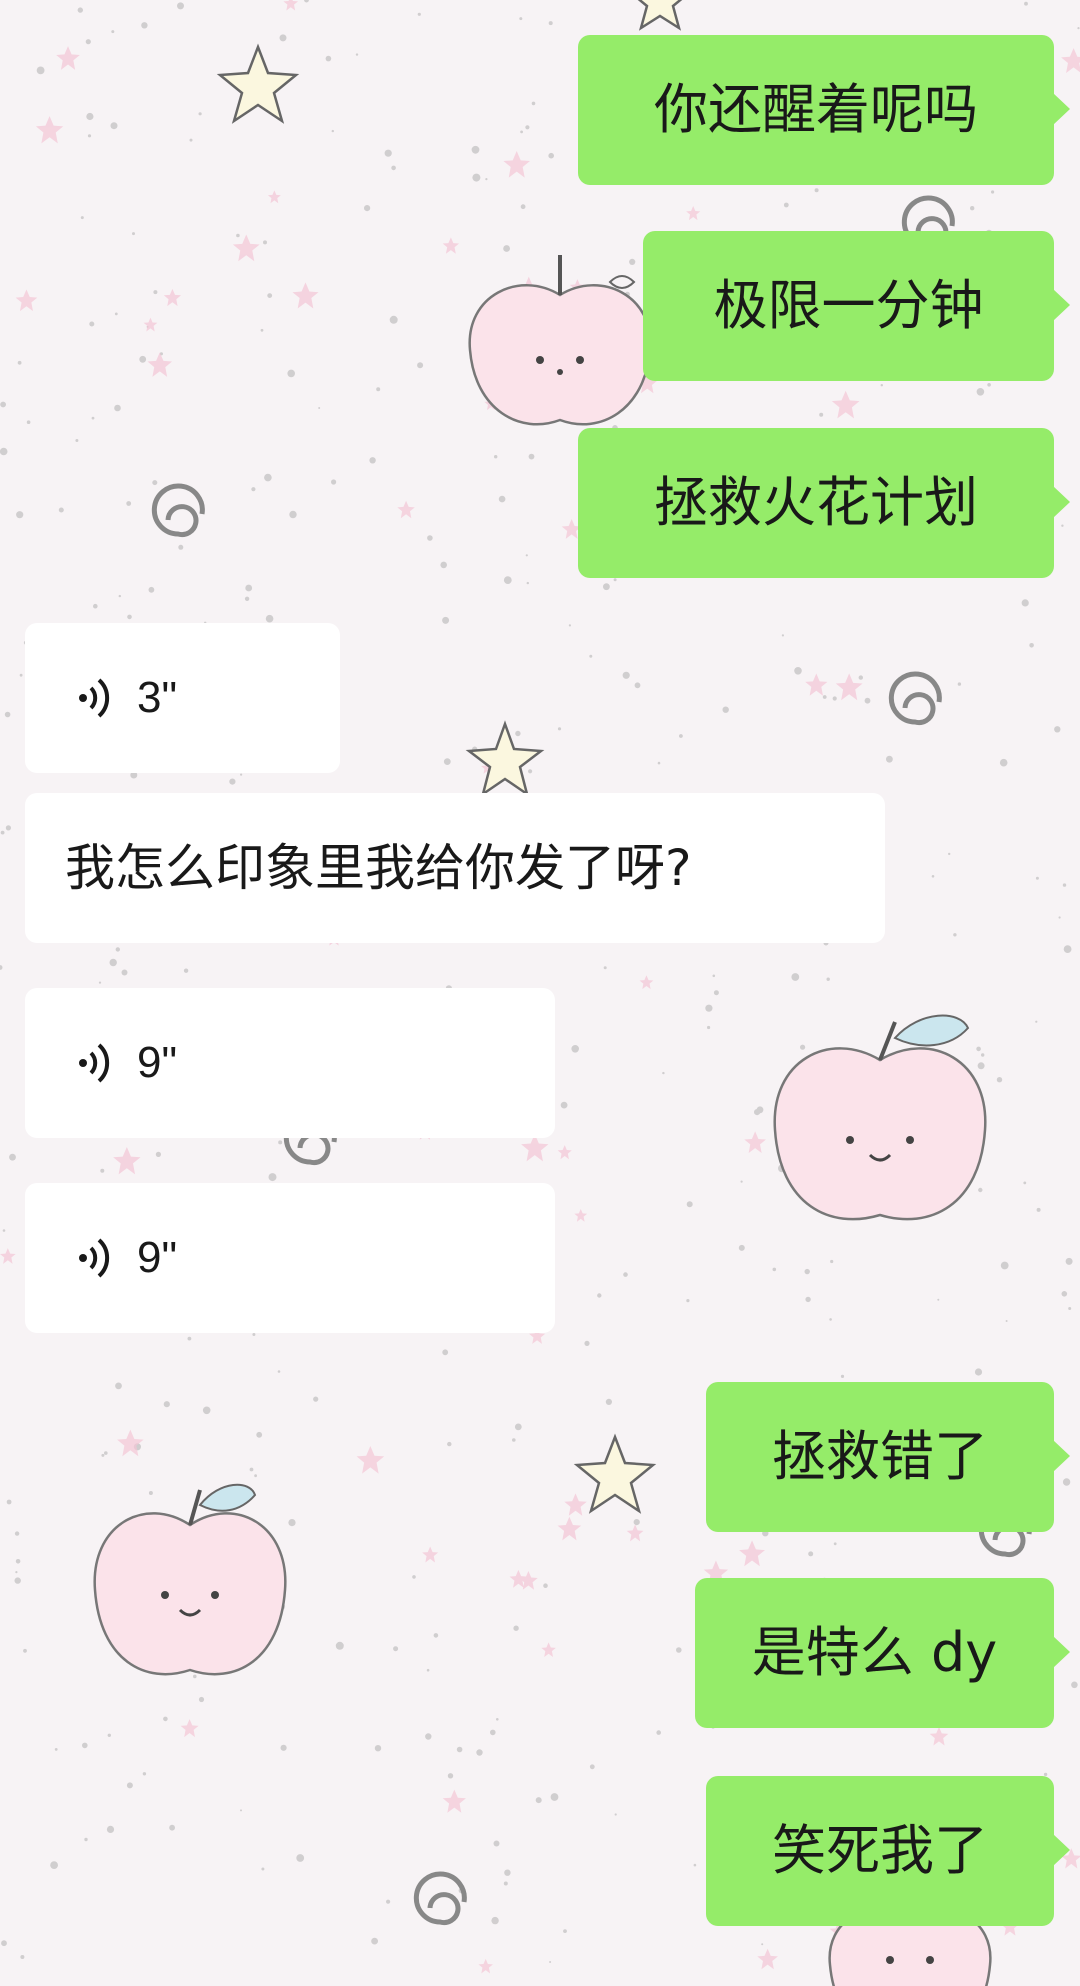  I want to click on message-outgoing: 你还醒着呢吗, so click(824, 110).